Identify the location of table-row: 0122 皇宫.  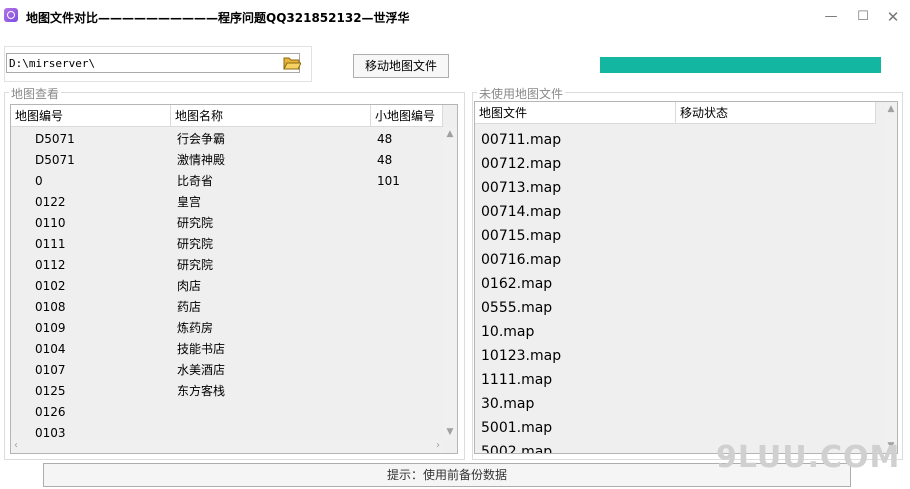
(227, 202).